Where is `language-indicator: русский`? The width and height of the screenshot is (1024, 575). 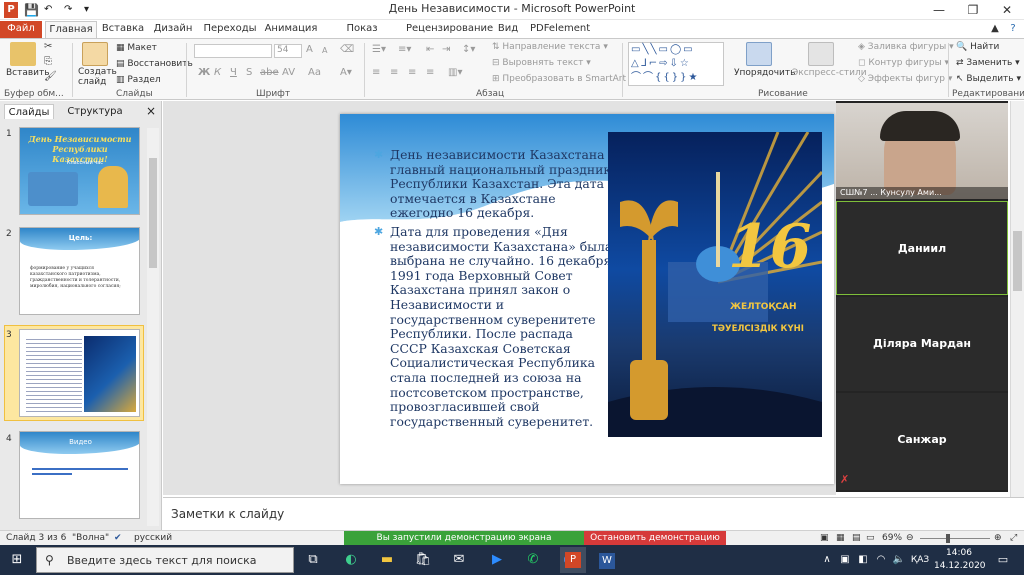
language-indicator: русский is located at coordinates (153, 538).